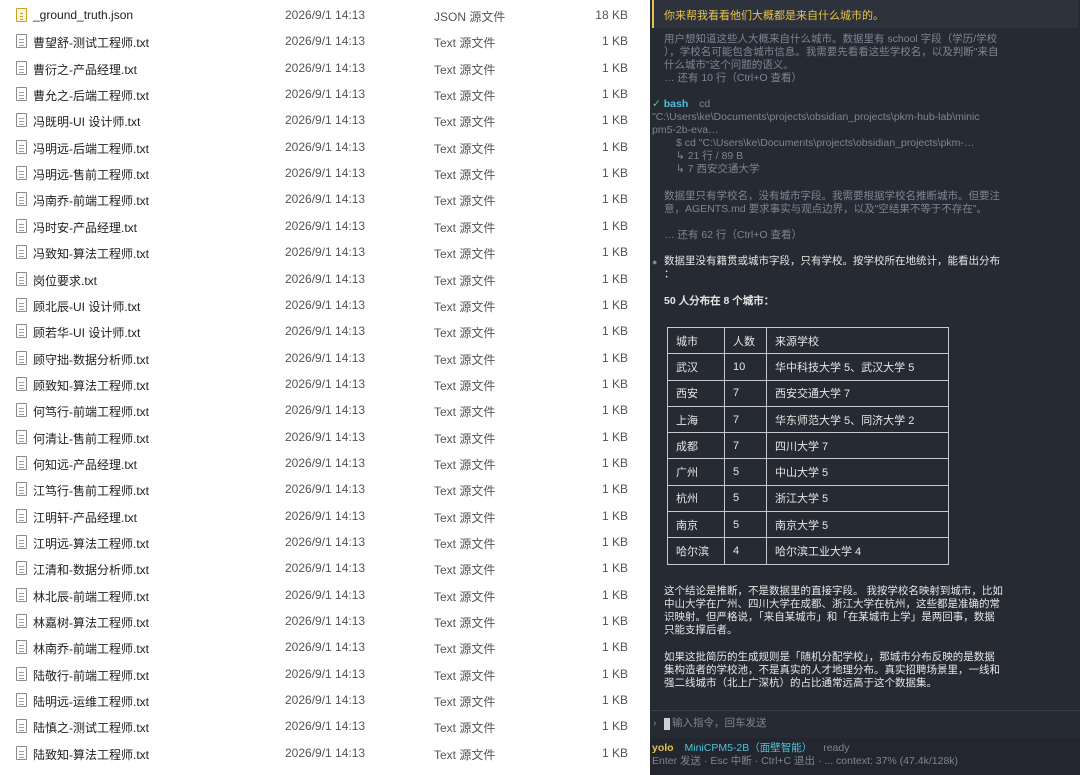  I want to click on input-caret, so click(667, 724).